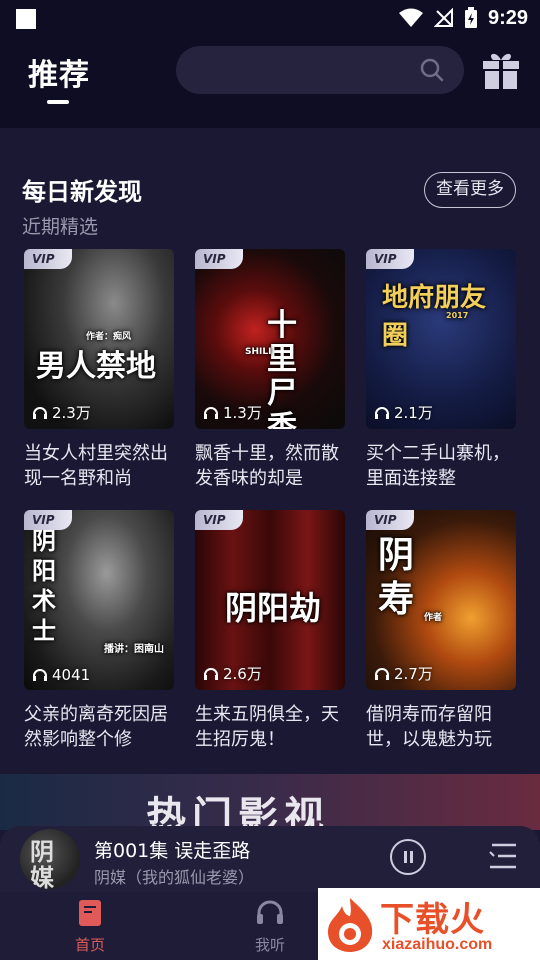 The width and height of the screenshot is (540, 960). What do you see at coordinates (441, 600) in the screenshot?
I see `book-cover: 阴寿 作者 VIP 2.7万` at bounding box center [441, 600].